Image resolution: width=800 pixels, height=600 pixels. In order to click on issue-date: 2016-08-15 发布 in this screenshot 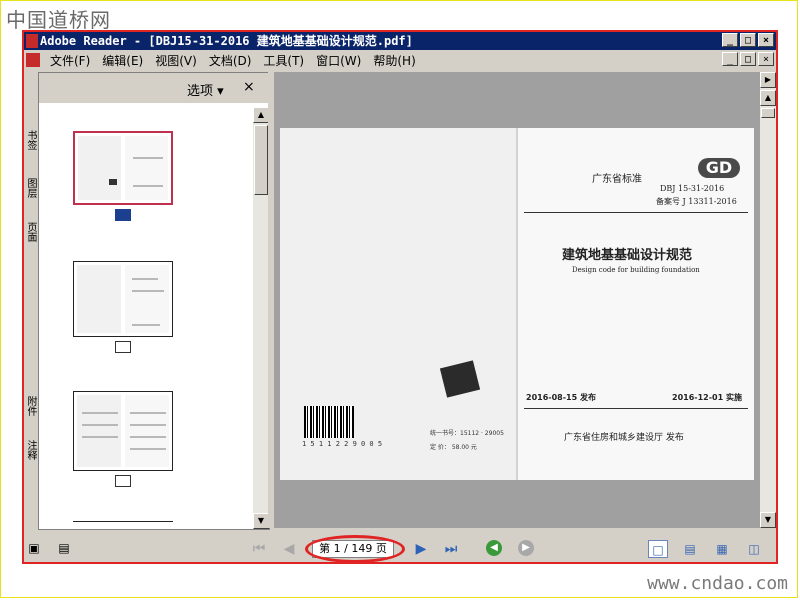, I will do `click(561, 397)`.